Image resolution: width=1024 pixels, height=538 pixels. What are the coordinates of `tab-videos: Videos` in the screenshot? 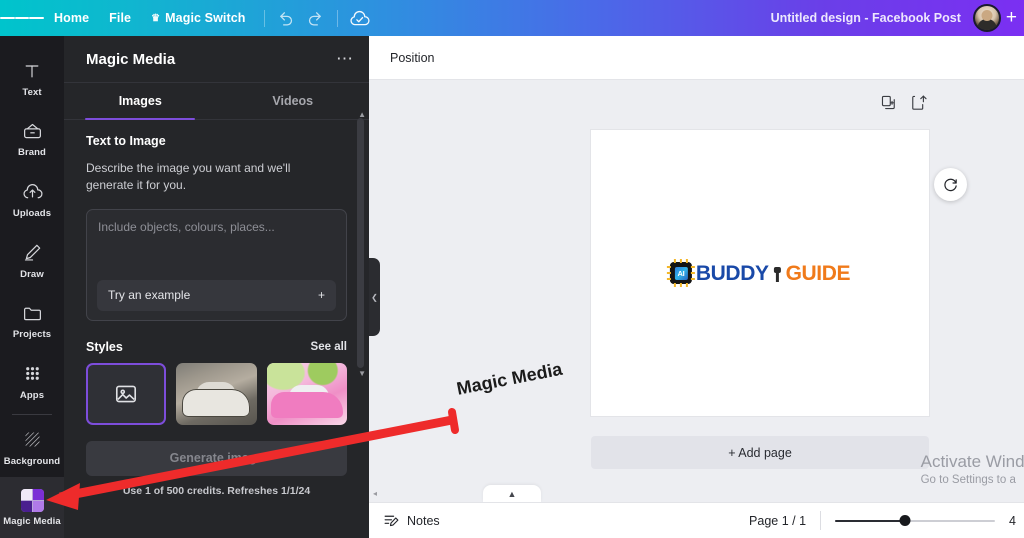 It's located at (293, 101).